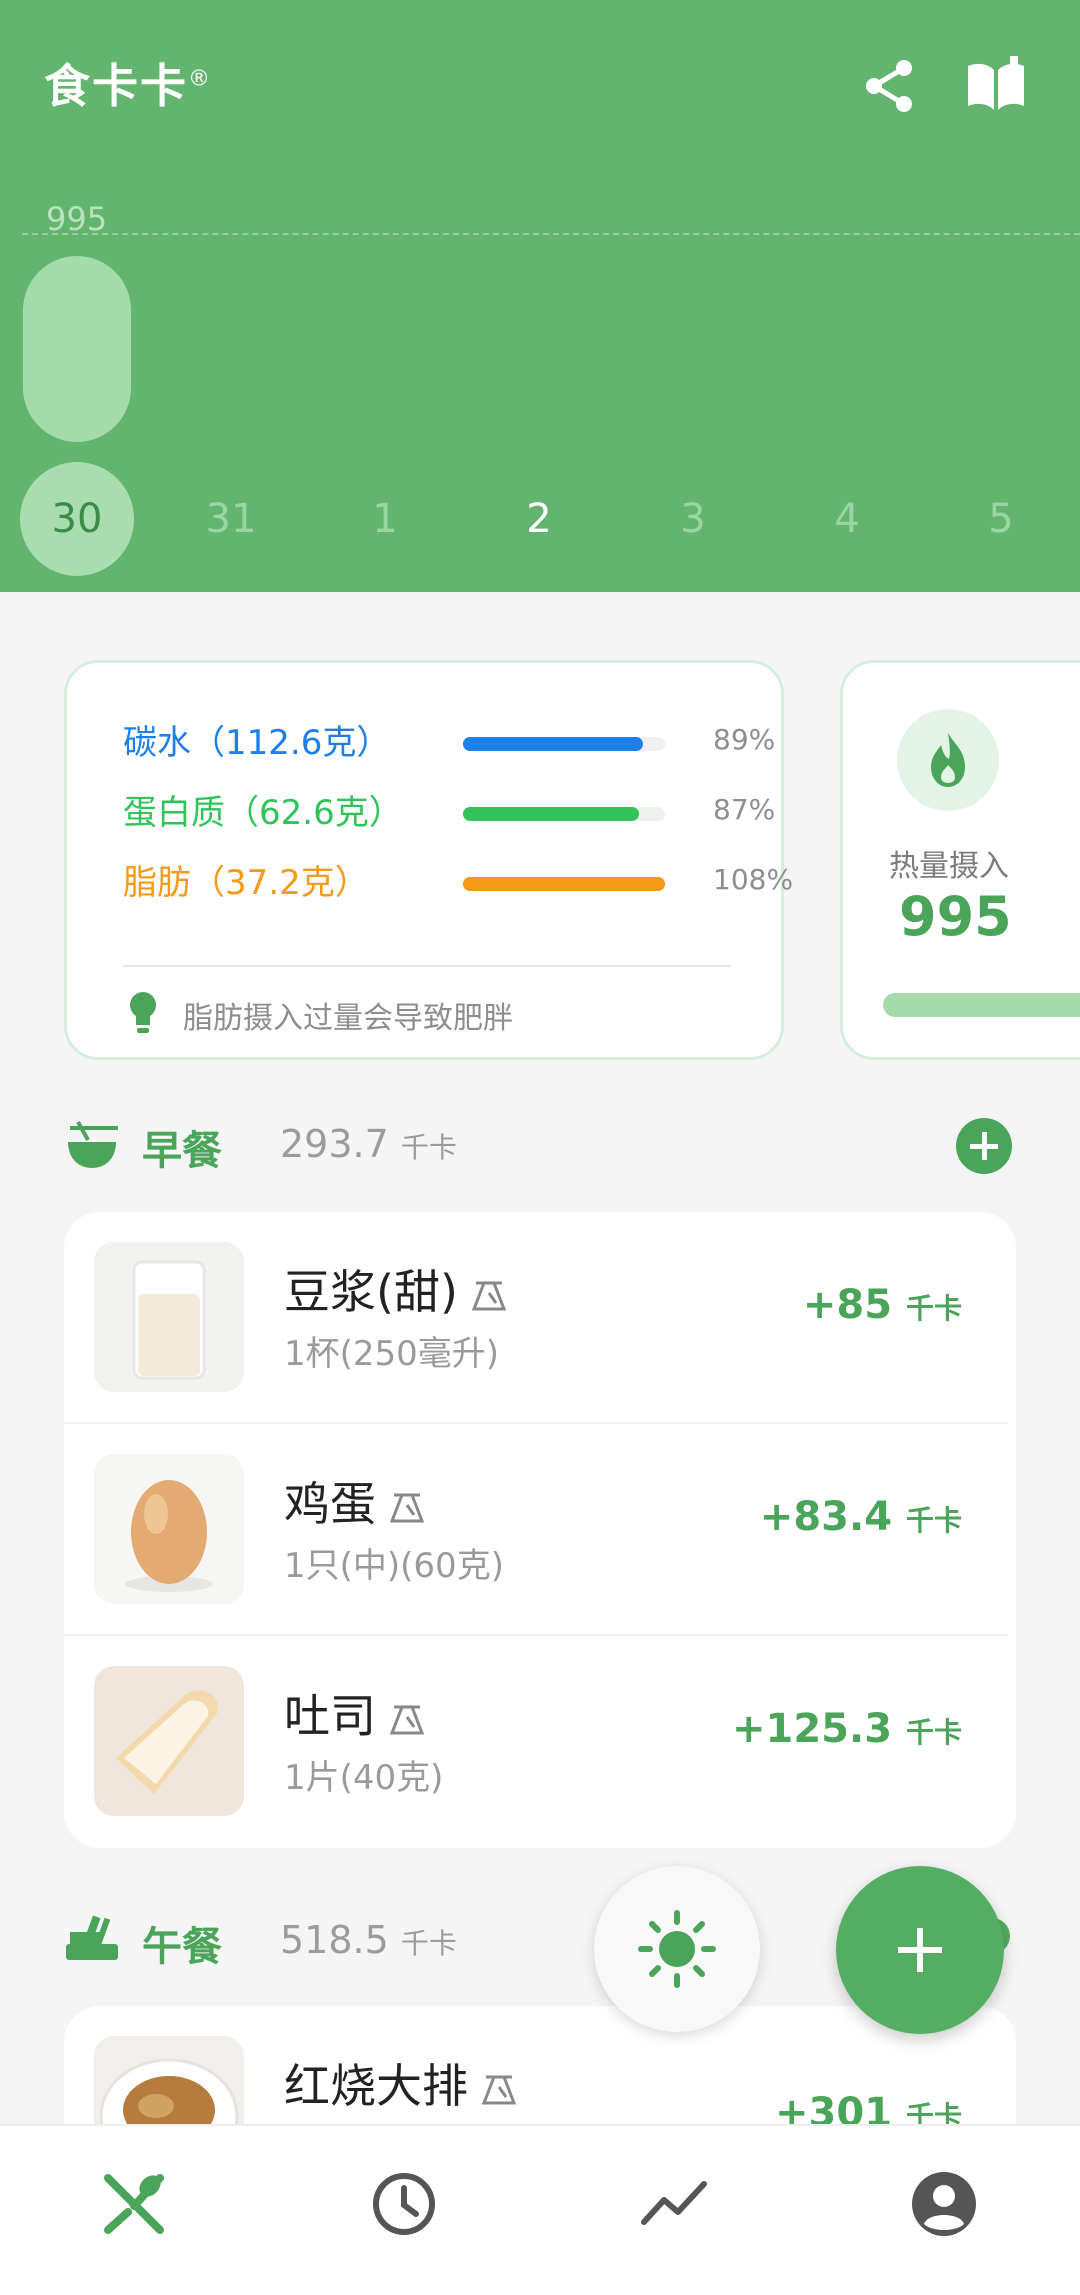  Describe the element at coordinates (753, 879) in the screenshot. I see `fat-percent: 108%` at that location.